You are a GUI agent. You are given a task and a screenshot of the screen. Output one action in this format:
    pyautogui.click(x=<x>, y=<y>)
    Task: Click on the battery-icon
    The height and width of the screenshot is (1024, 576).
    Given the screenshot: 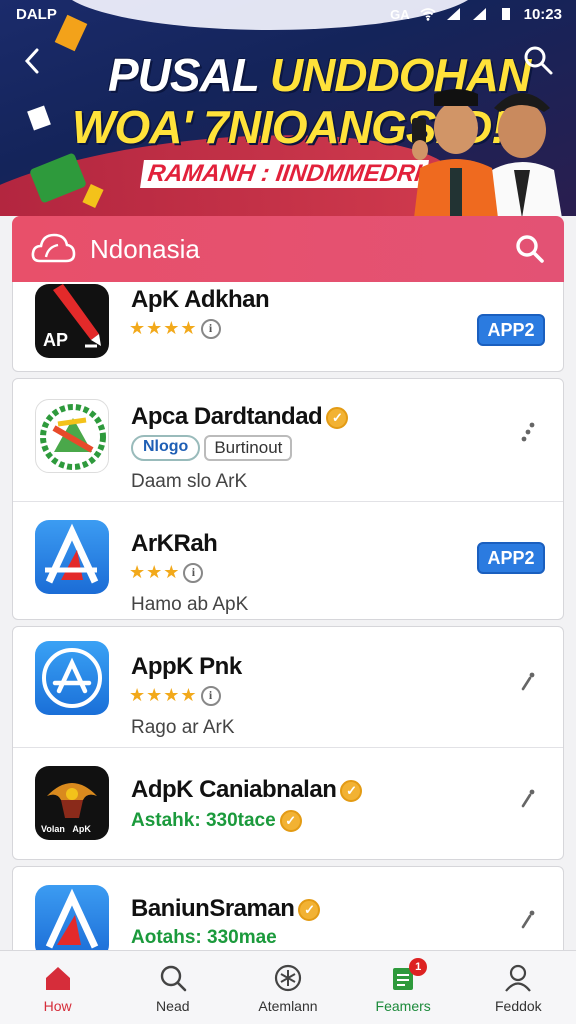 What is the action you would take?
    pyautogui.click(x=505, y=14)
    